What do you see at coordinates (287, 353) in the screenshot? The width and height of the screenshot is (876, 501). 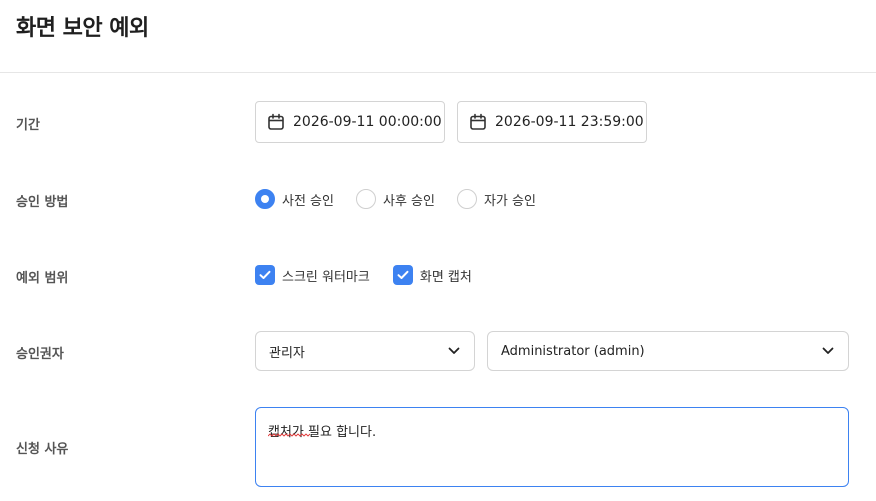 I see `approver-role-value: 관리자` at bounding box center [287, 353].